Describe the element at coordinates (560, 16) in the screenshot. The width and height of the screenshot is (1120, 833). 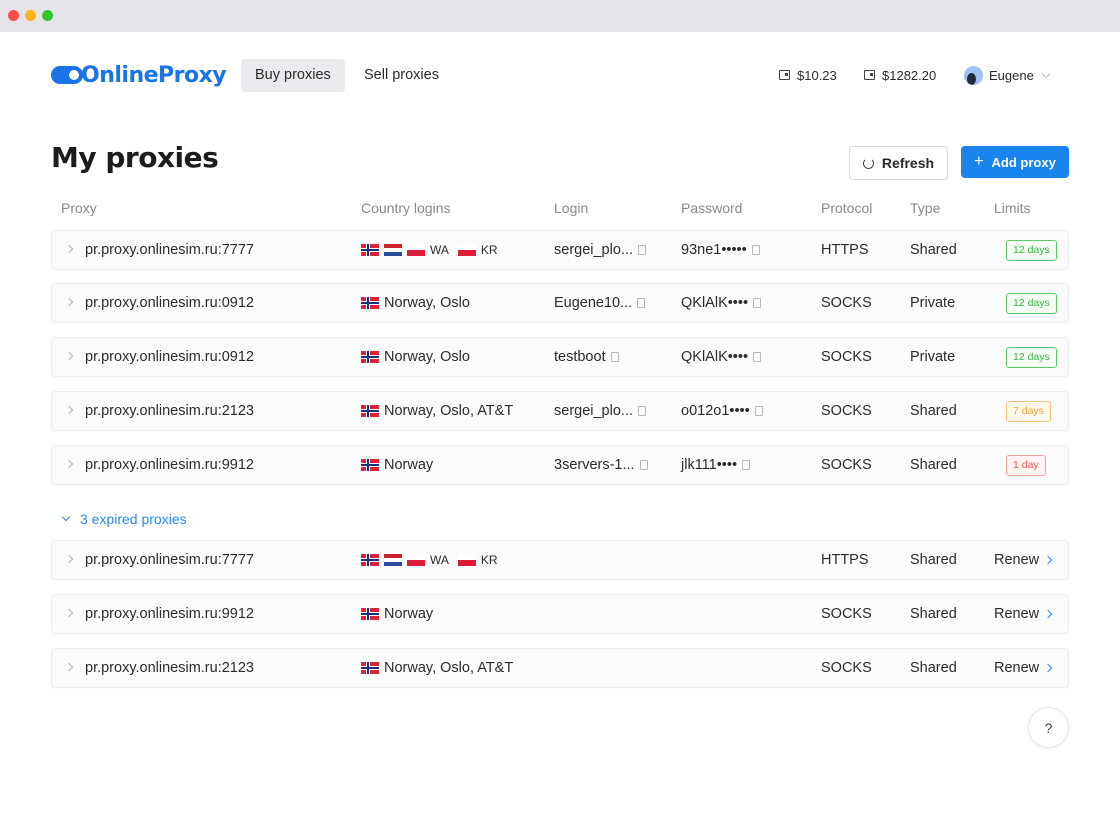
I see `title-bar` at that location.